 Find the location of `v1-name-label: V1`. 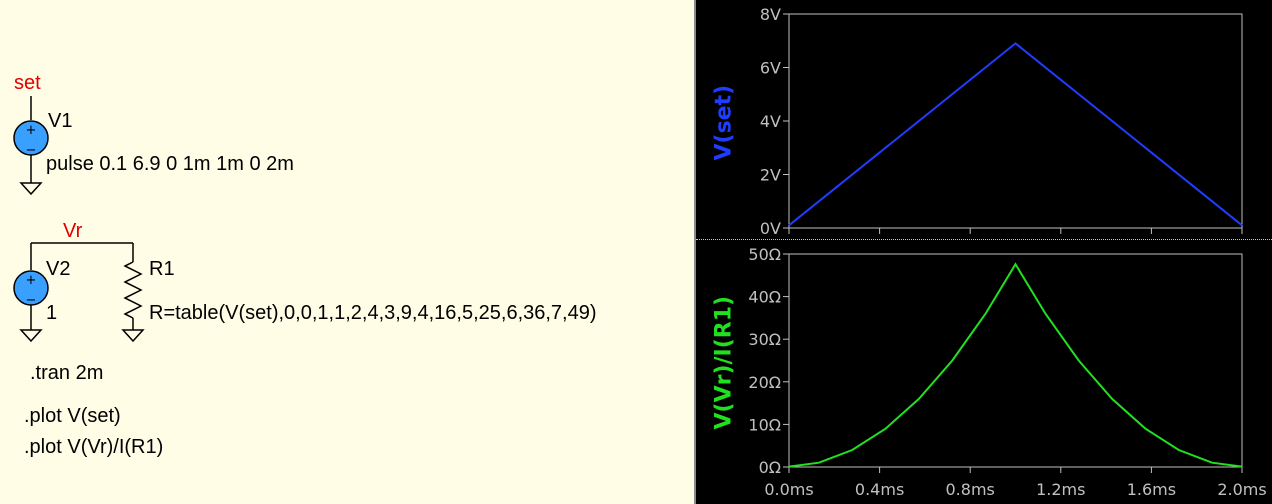

v1-name-label: V1 is located at coordinates (60, 121).